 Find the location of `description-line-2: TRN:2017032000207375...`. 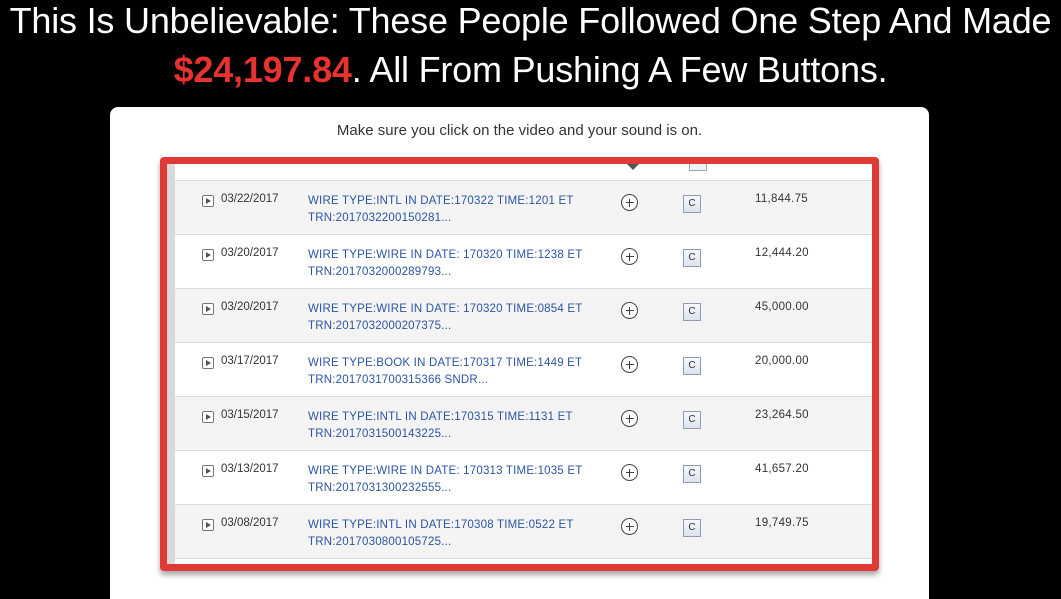

description-line-2: TRN:2017032000207375... is located at coordinates (458, 326).